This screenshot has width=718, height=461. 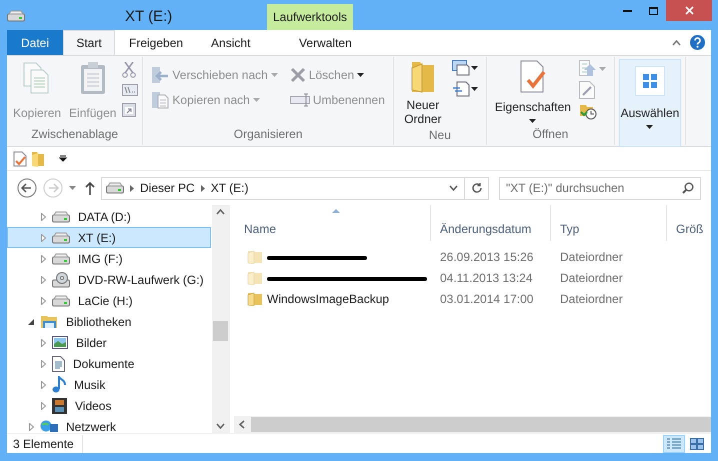 What do you see at coordinates (109, 216) in the screenshot?
I see `tree-item: DATA (D:)` at bounding box center [109, 216].